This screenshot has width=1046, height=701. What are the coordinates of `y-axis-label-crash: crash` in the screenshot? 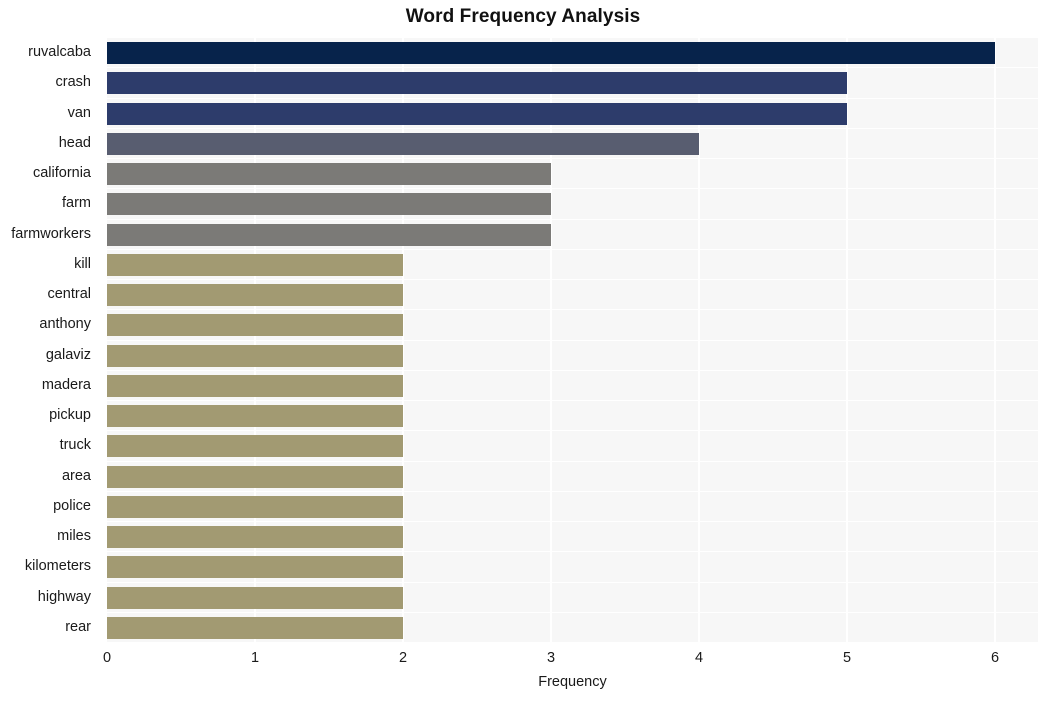 It's located at (73, 82).